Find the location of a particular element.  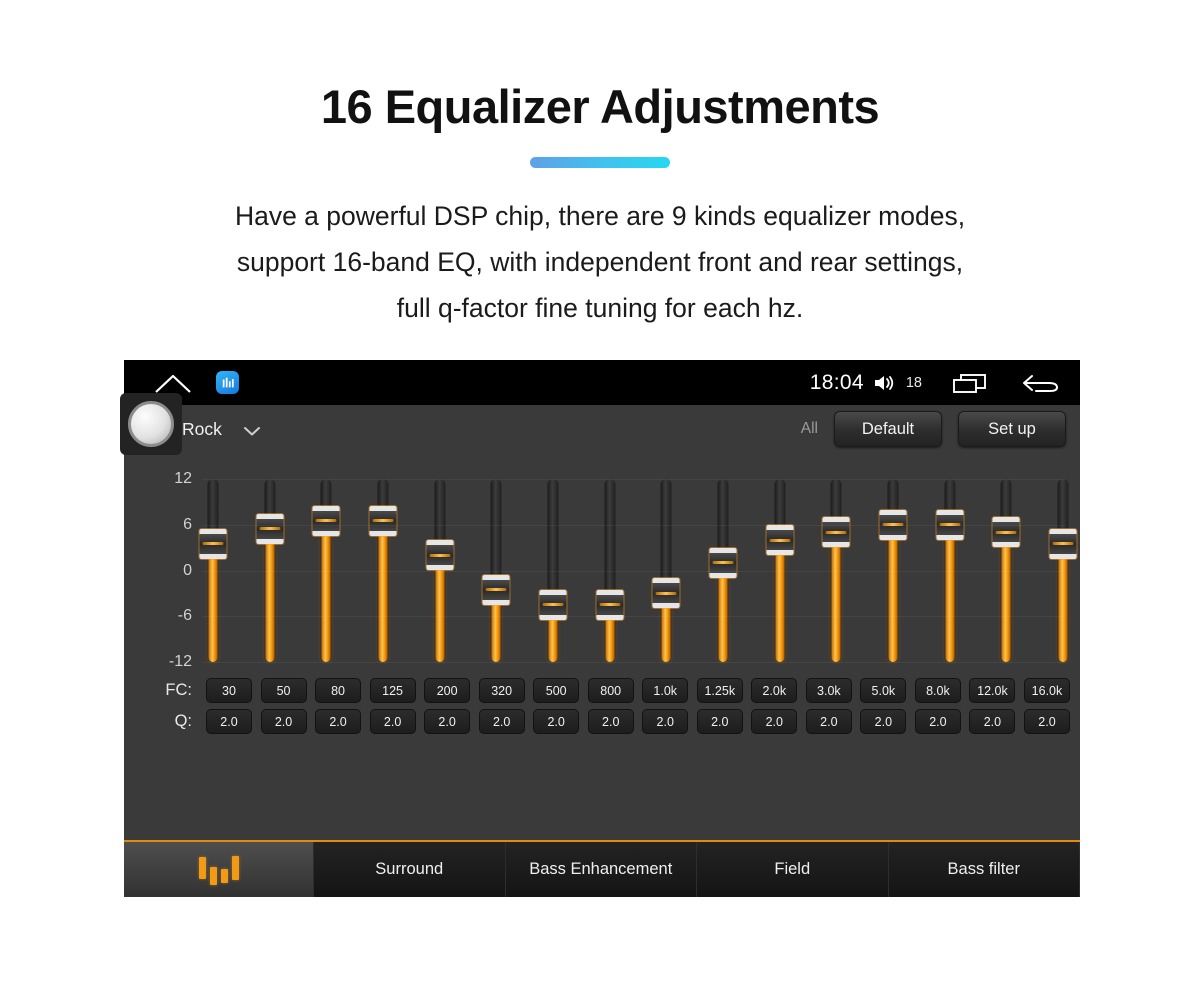

fc-cell: 320 is located at coordinates (501, 690).